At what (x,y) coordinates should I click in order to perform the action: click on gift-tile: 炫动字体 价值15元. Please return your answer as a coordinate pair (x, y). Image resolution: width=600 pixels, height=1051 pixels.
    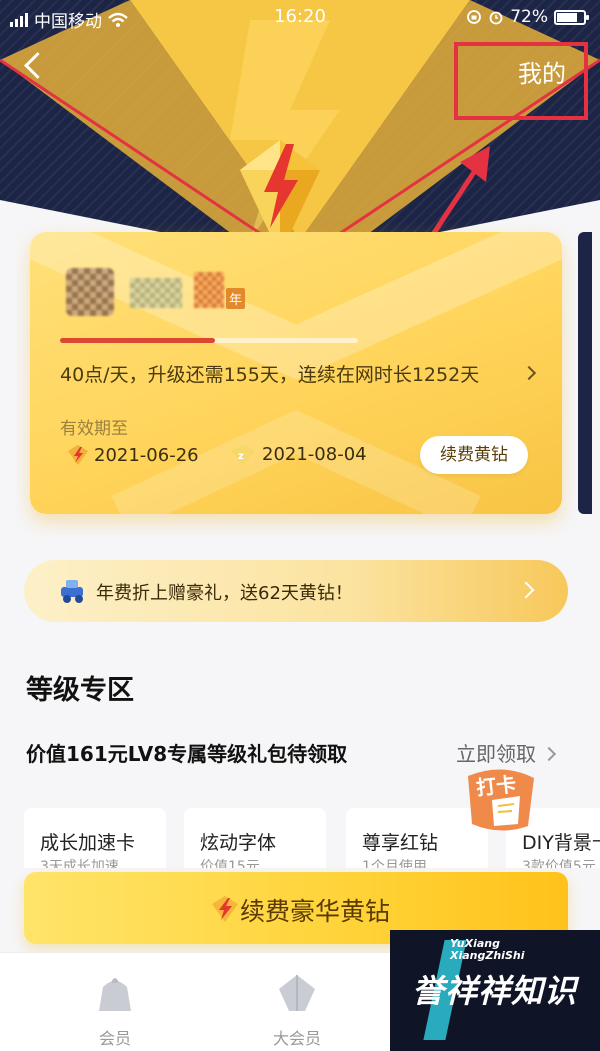
    Looking at the image, I should click on (255, 838).